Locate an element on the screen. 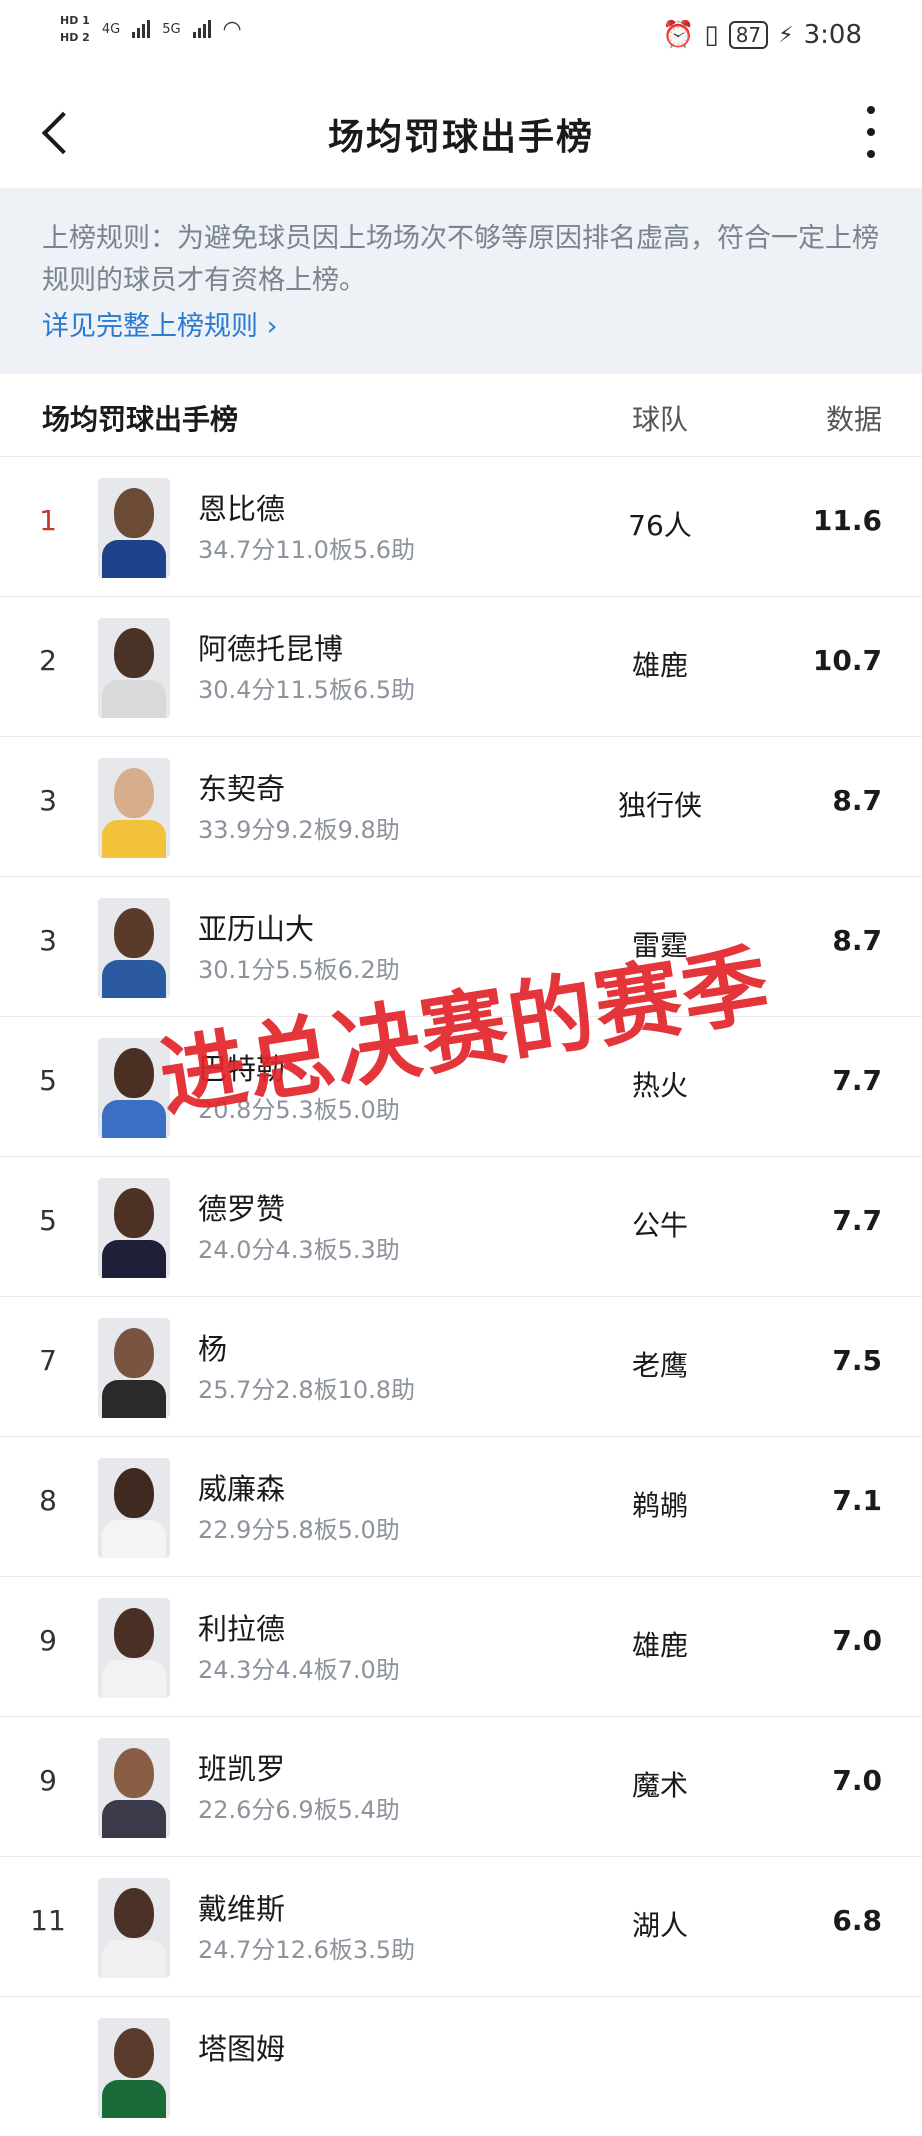  table-row: 1 恩比德 34.7分11.0板5.6助 76人 11.6 is located at coordinates (461, 526).